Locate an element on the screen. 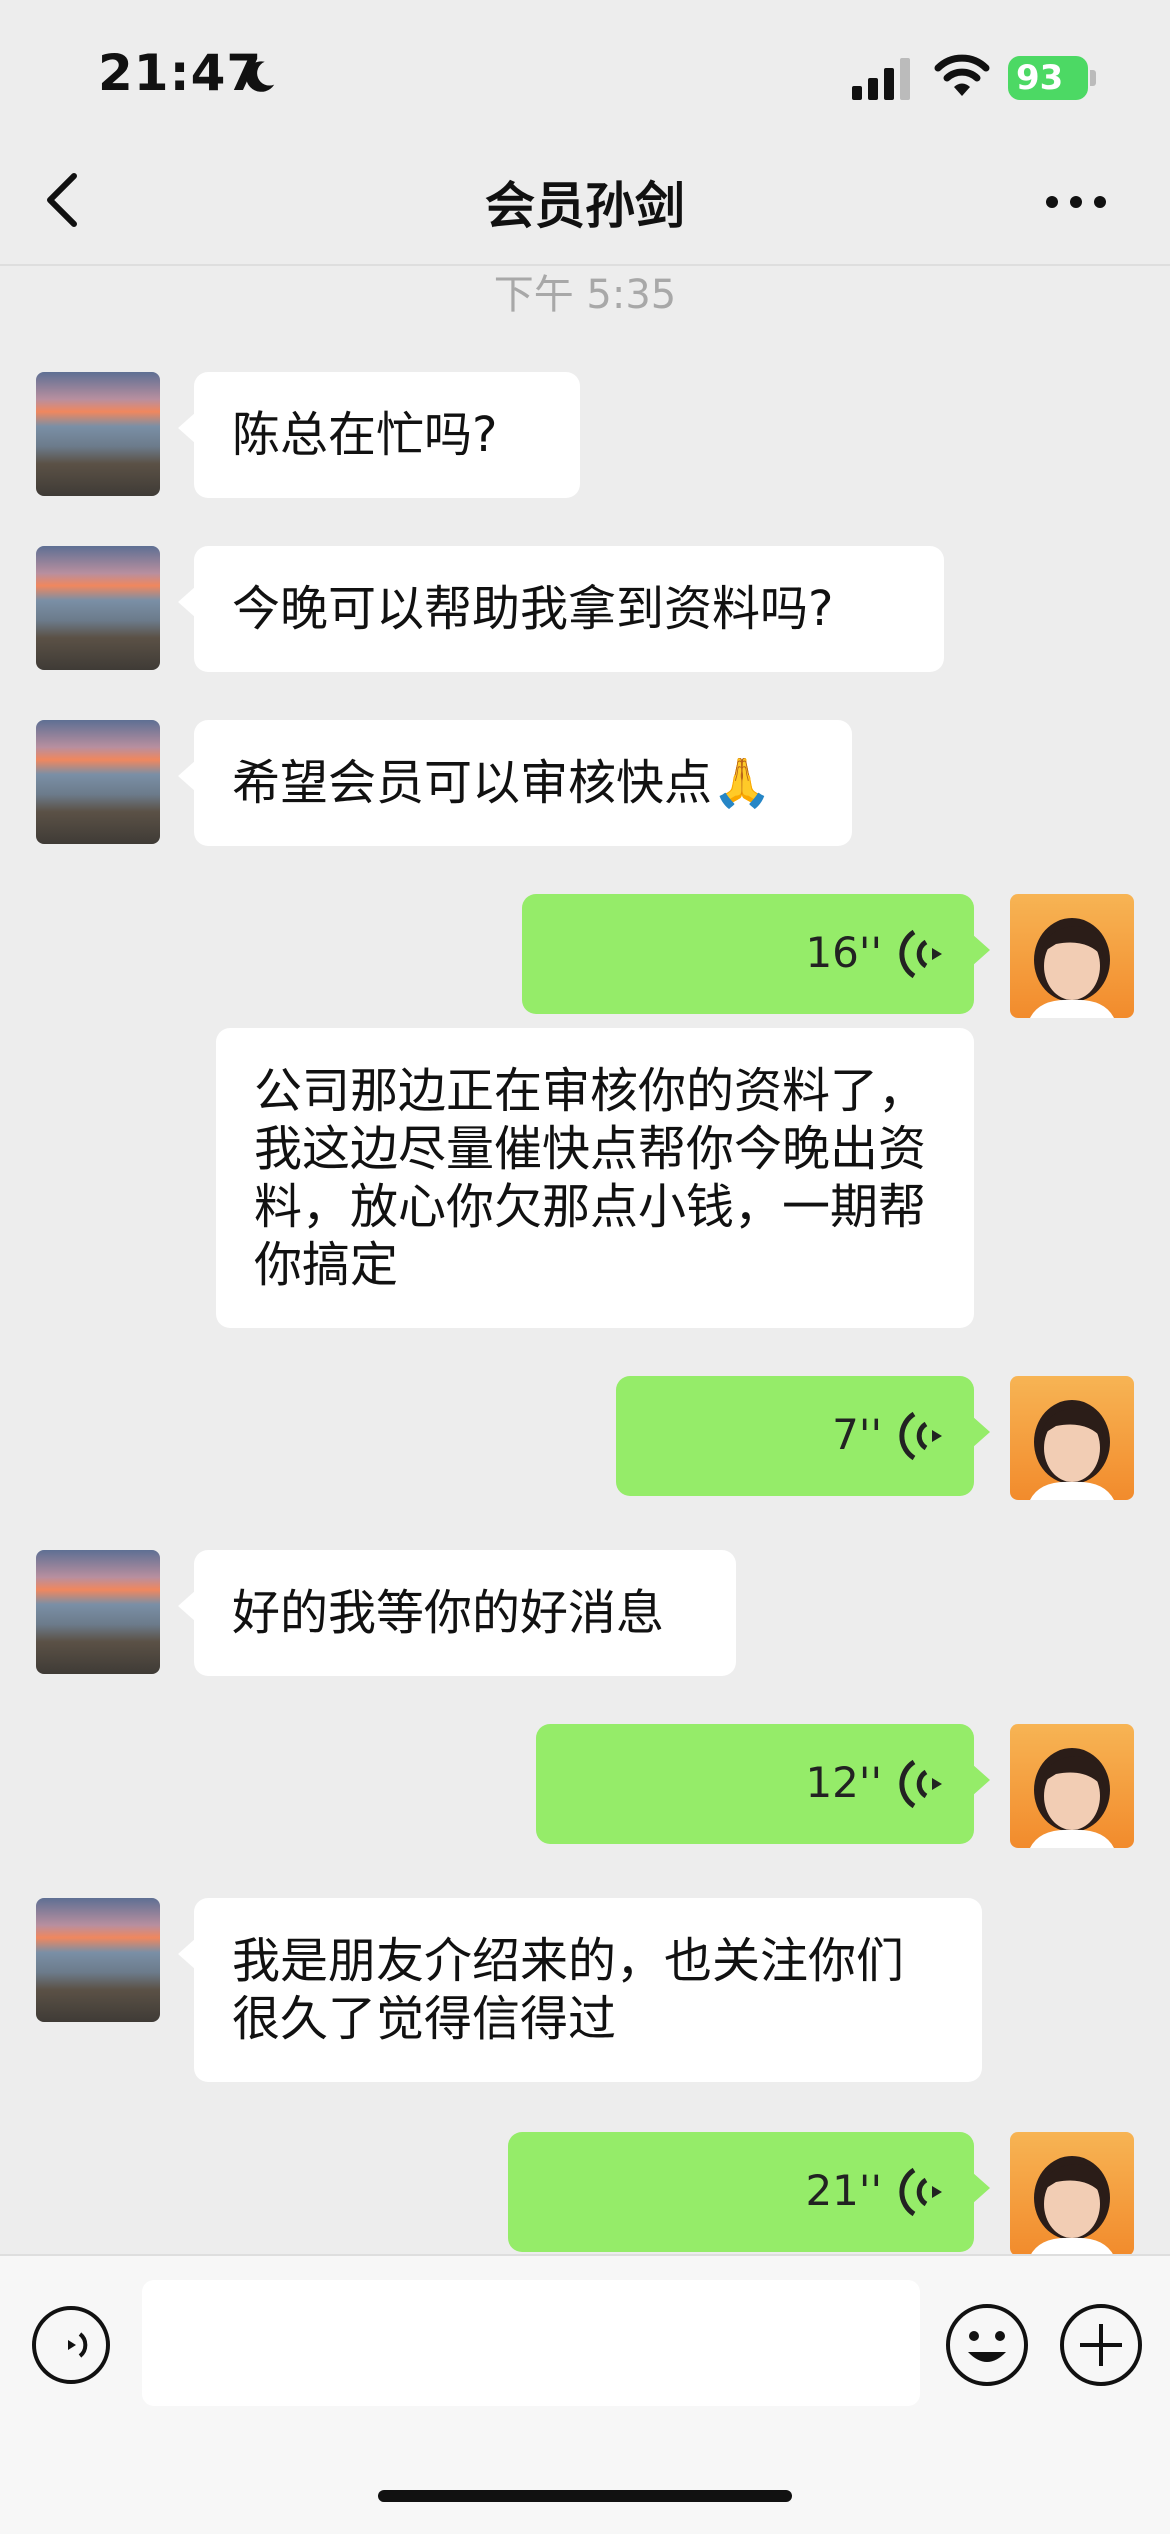 This screenshot has width=1170, height=2534. voice-duration: 7'' is located at coordinates (857, 1434).